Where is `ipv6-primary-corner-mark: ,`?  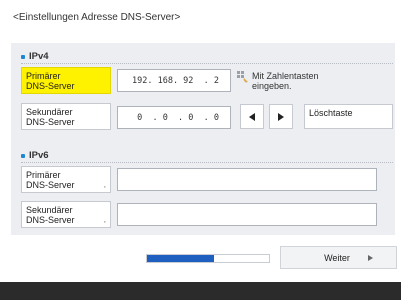 ipv6-primary-corner-mark: , is located at coordinates (104, 184).